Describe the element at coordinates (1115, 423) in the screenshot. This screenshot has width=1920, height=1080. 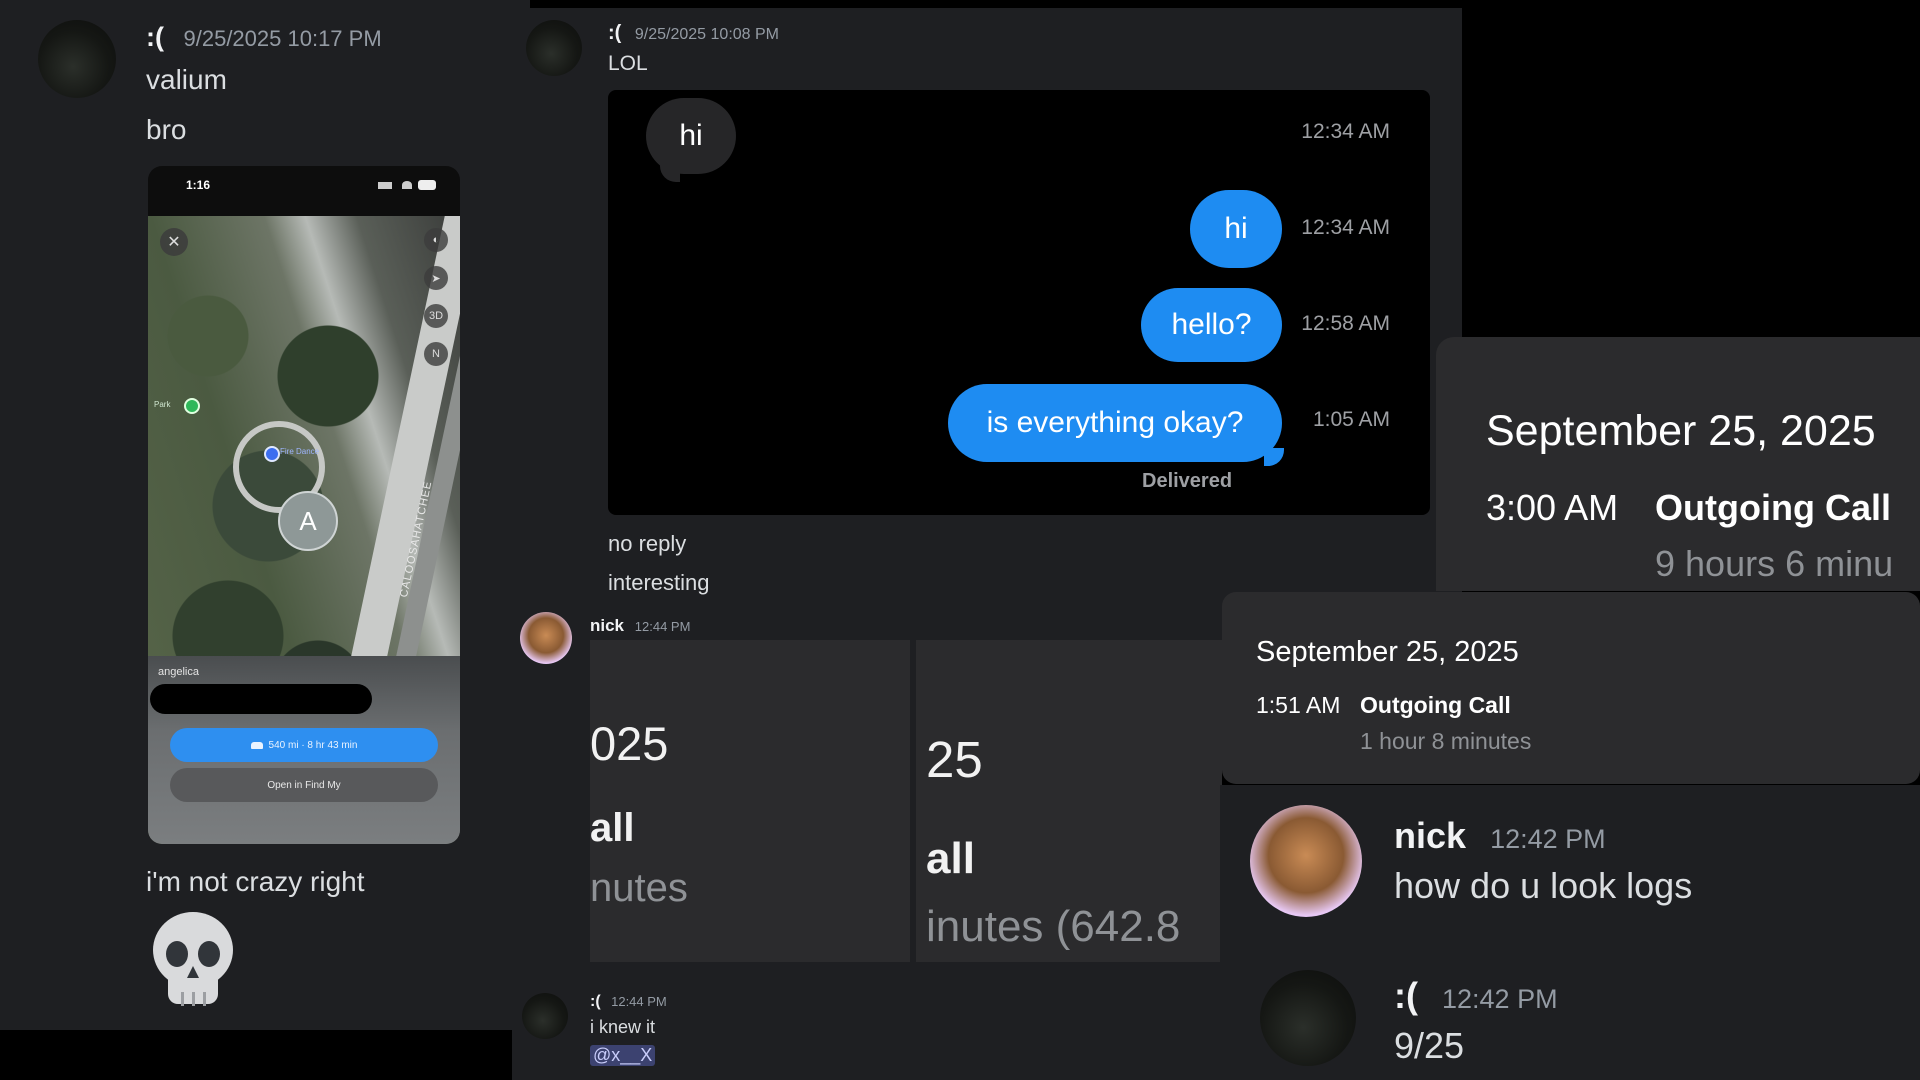
I see `outgoing-bubble: is everything okay?` at that location.